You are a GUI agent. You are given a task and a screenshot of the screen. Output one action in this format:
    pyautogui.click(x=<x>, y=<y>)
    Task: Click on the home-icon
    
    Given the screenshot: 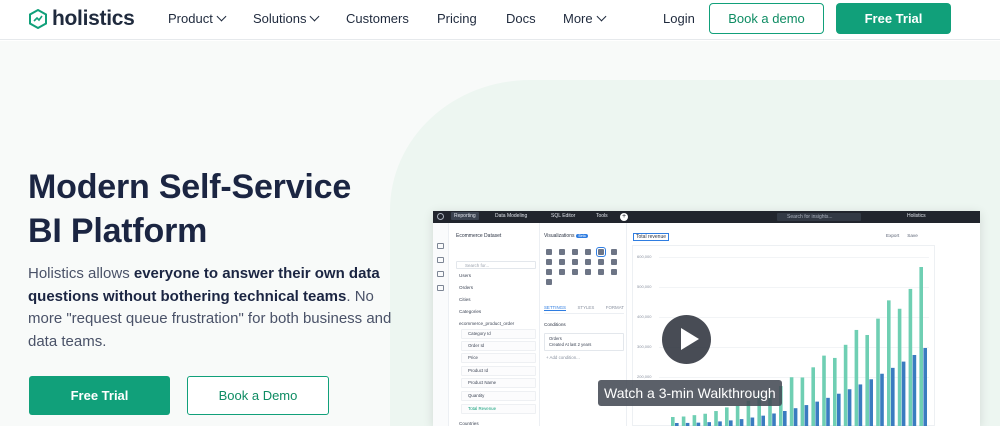 What is the action you would take?
    pyautogui.click(x=440, y=246)
    